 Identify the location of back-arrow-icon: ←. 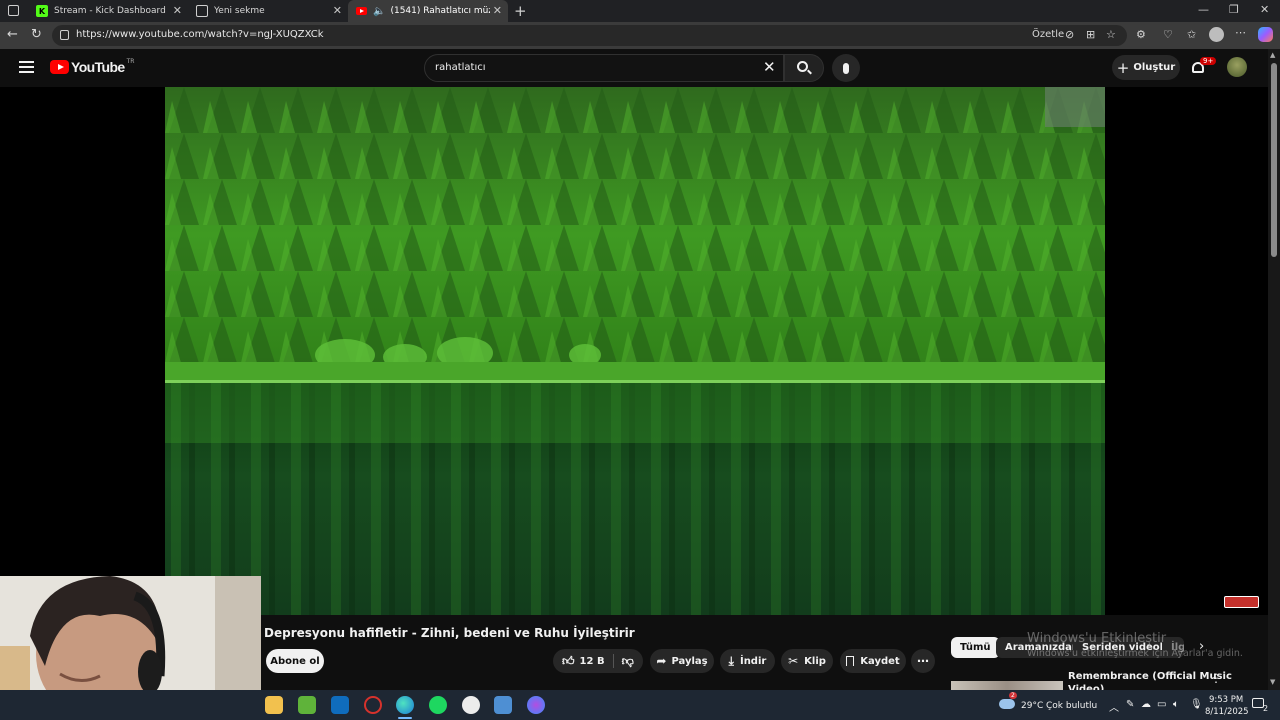
(12, 34).